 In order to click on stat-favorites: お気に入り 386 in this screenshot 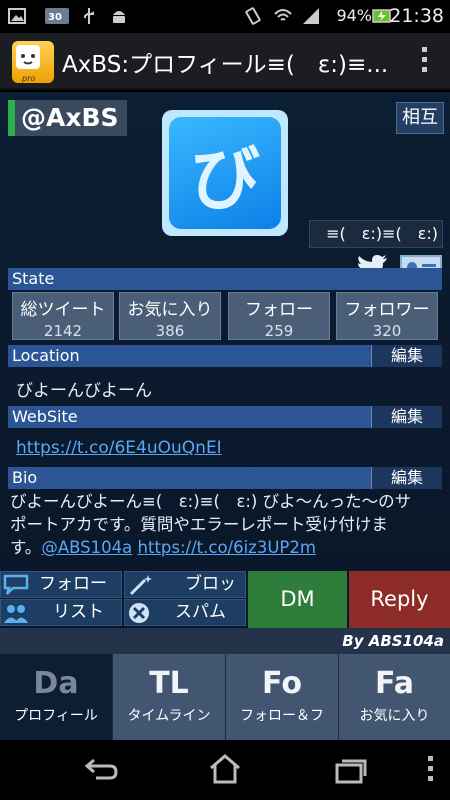, I will do `click(170, 316)`.